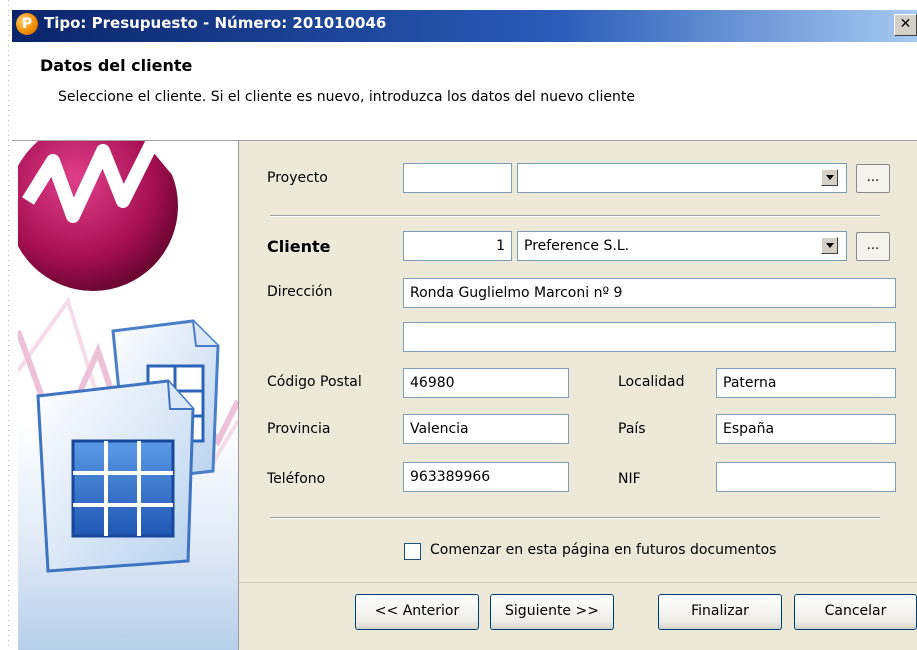 This screenshot has height=650, width=917. I want to click on telefono-field: 963389966, so click(486, 477).